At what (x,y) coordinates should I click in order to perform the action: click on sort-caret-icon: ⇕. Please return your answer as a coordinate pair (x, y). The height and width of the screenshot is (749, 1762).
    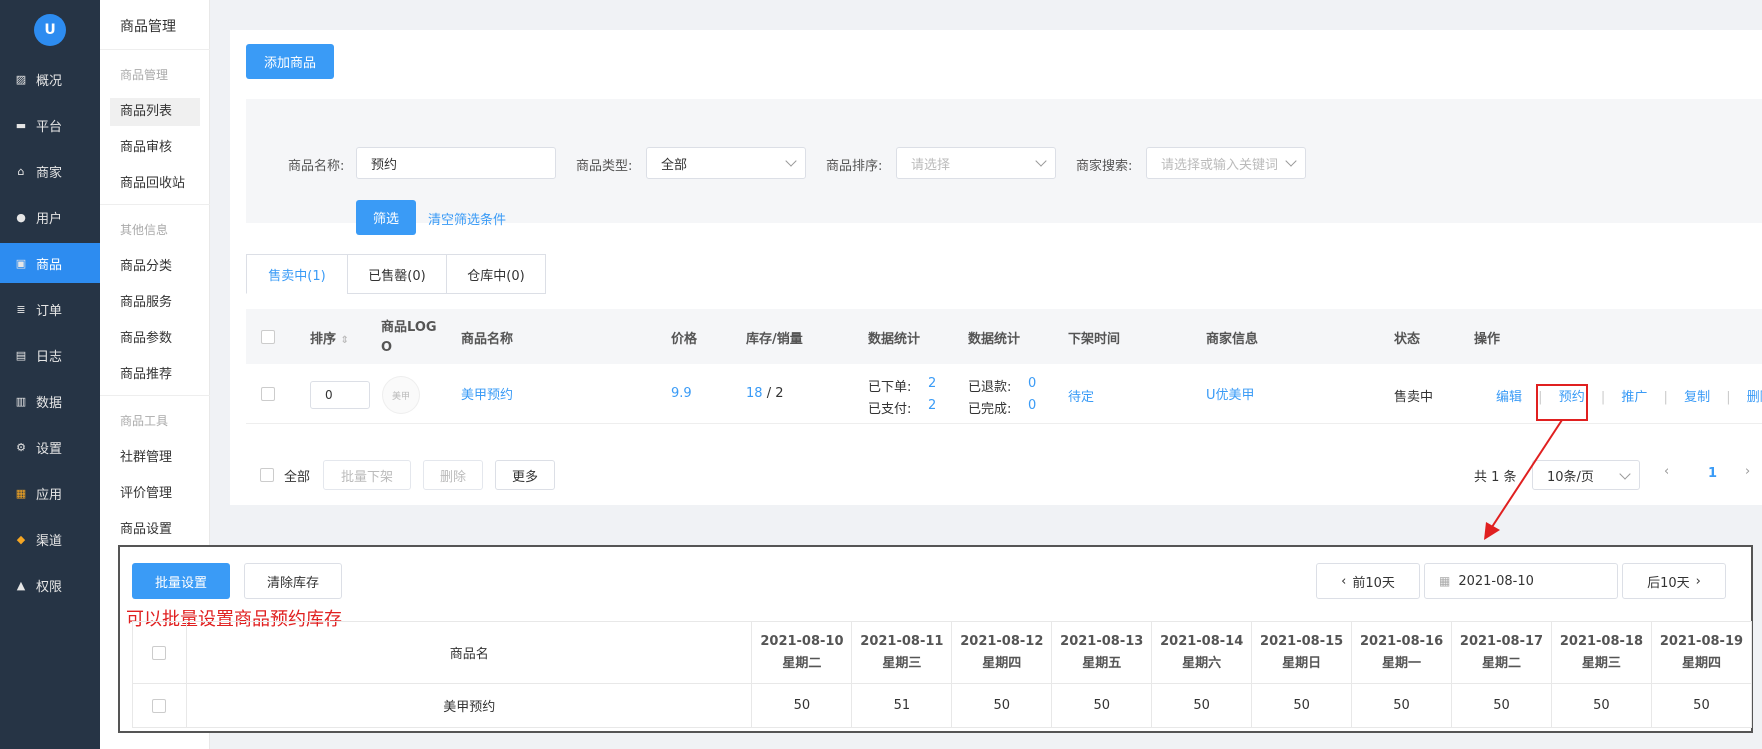
    Looking at the image, I should click on (344, 340).